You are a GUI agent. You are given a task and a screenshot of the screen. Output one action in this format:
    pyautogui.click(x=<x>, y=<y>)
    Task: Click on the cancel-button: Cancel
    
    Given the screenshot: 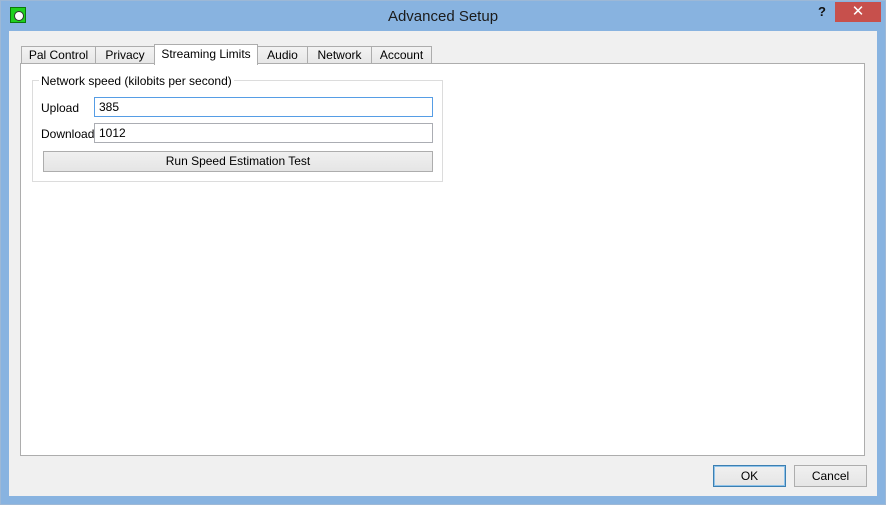 What is the action you would take?
    pyautogui.click(x=830, y=476)
    